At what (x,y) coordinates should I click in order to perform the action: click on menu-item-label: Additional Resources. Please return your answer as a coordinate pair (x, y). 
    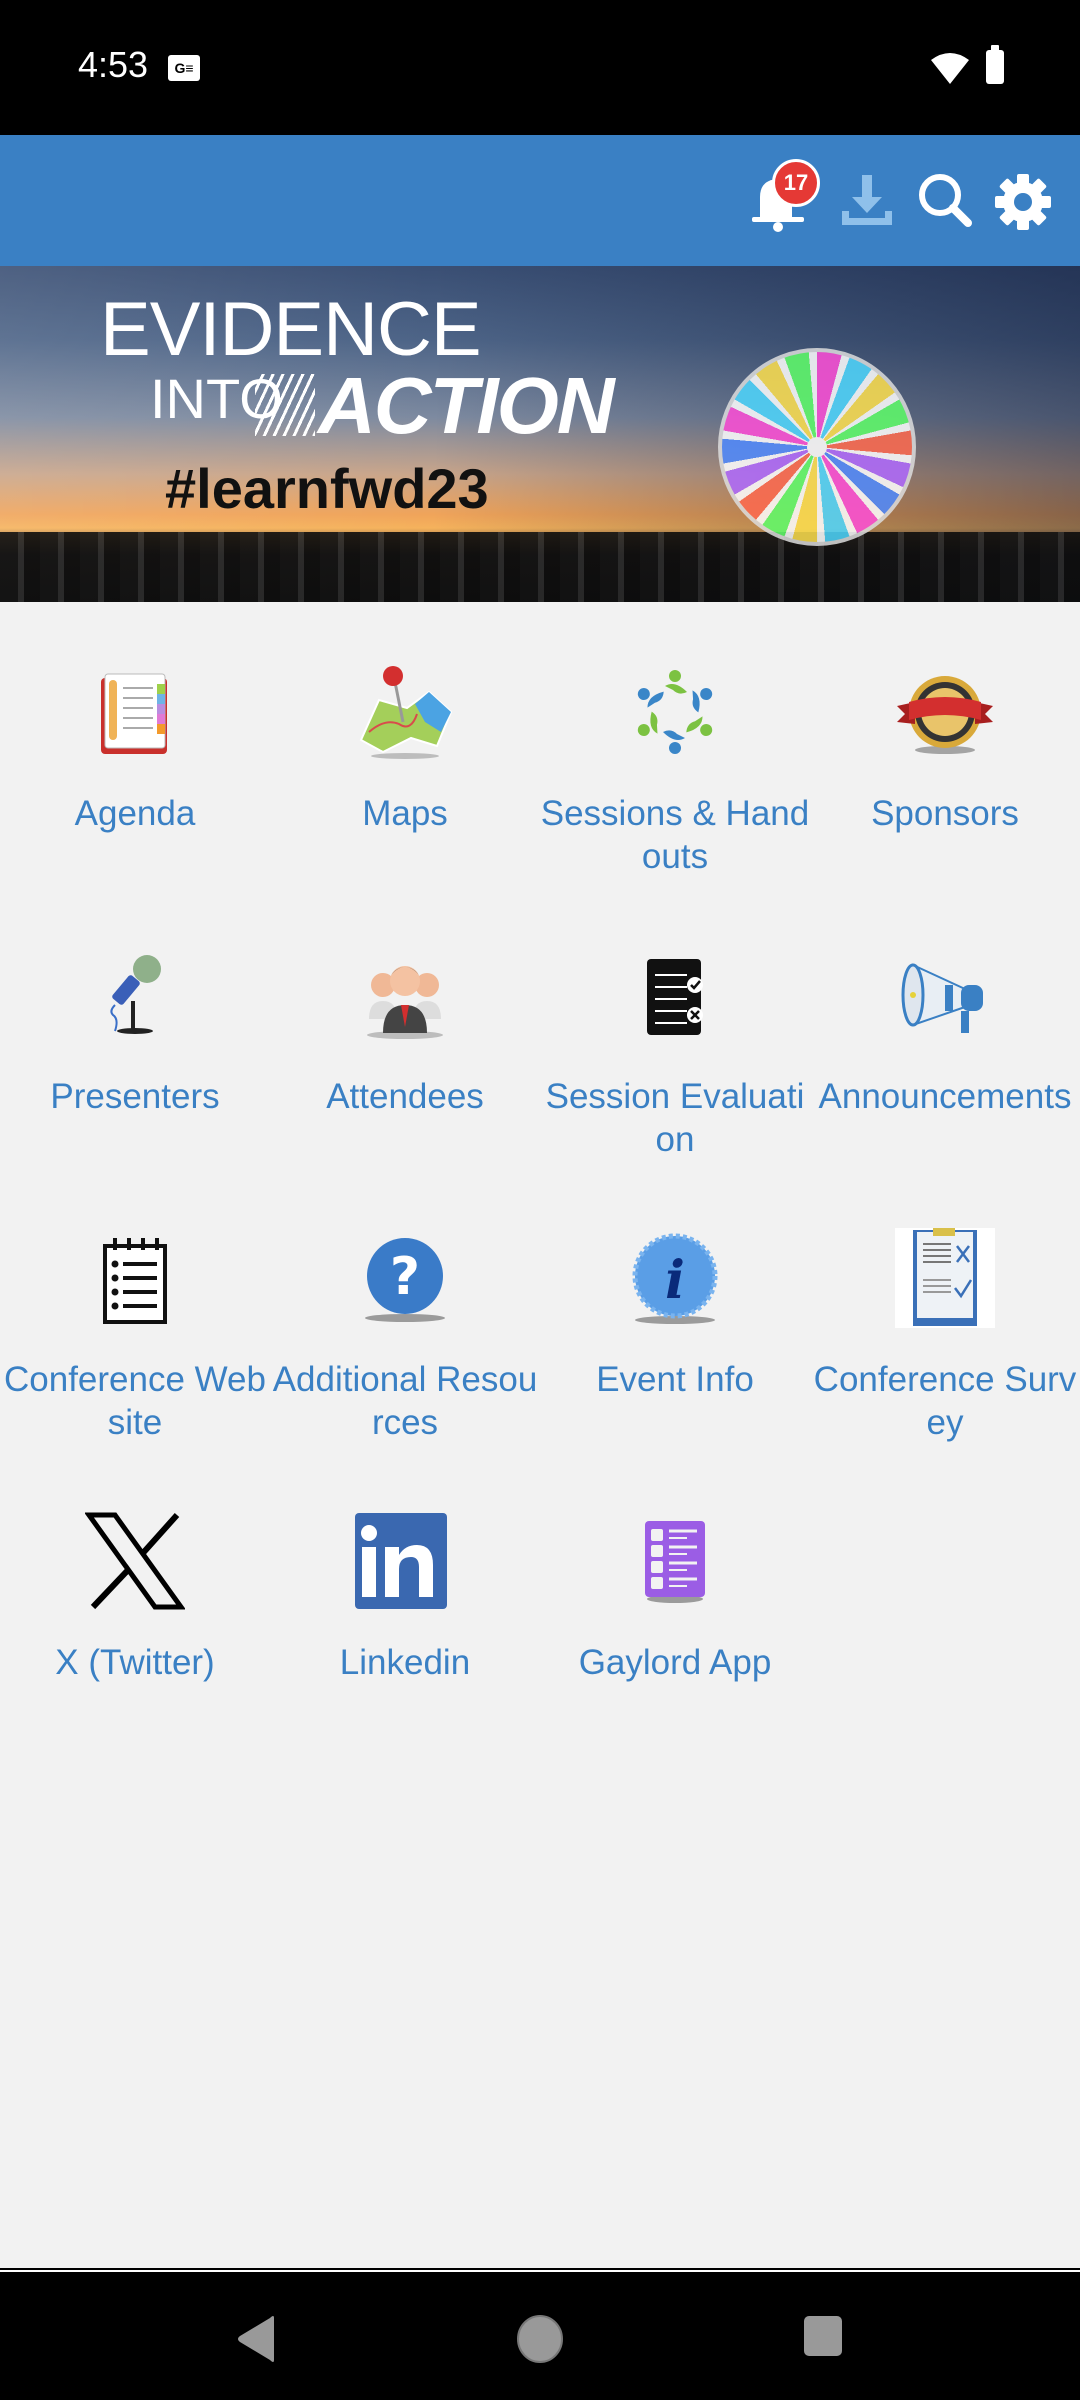
    Looking at the image, I should click on (405, 1401).